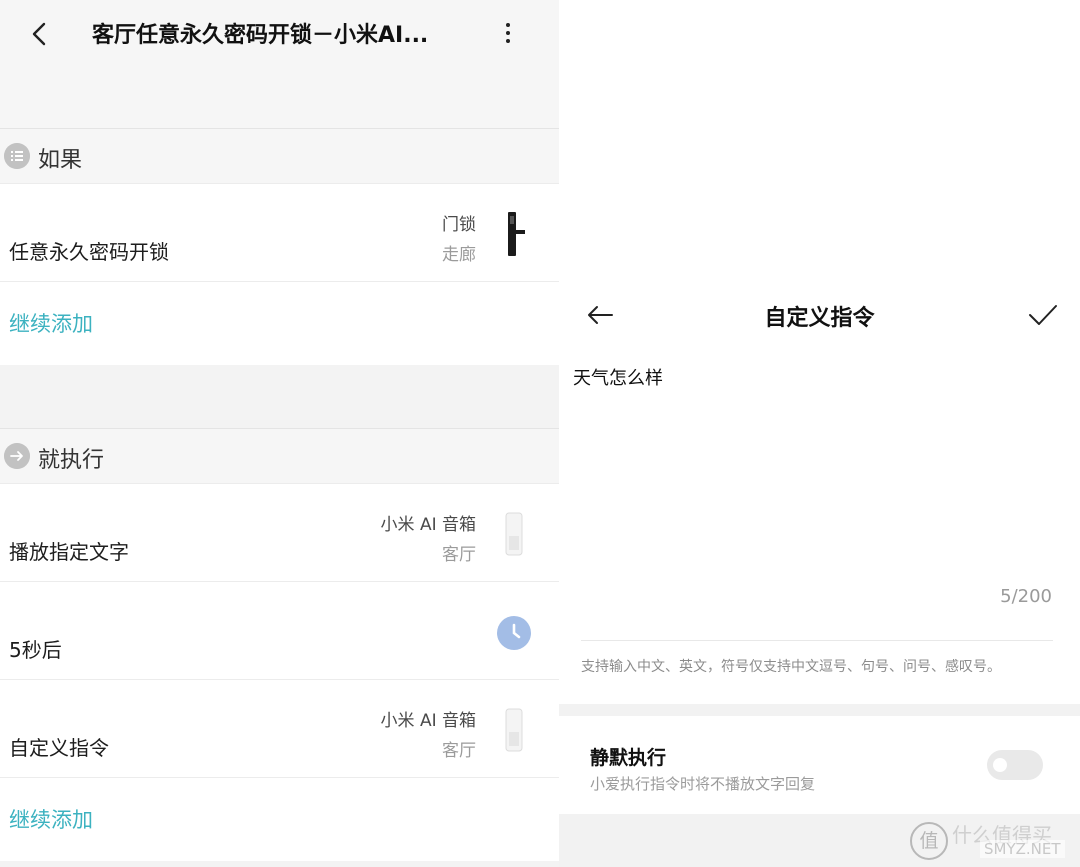 Image resolution: width=1080 pixels, height=867 pixels. What do you see at coordinates (929, 841) in the screenshot?
I see `watermark-logo: 值` at bounding box center [929, 841].